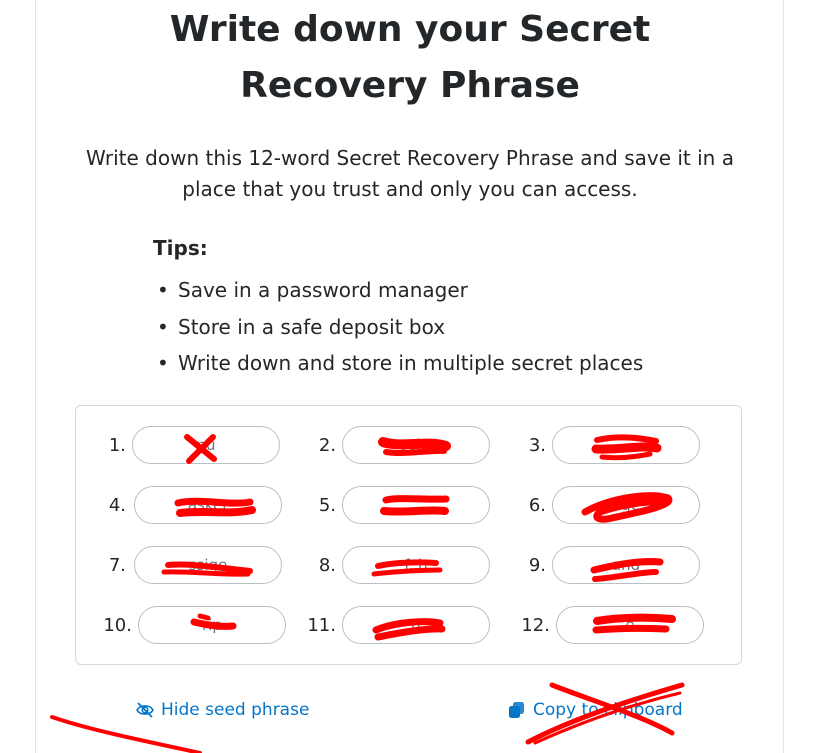 Image resolution: width=825 pixels, height=753 pixels. I want to click on word-number: 10., so click(117, 625).